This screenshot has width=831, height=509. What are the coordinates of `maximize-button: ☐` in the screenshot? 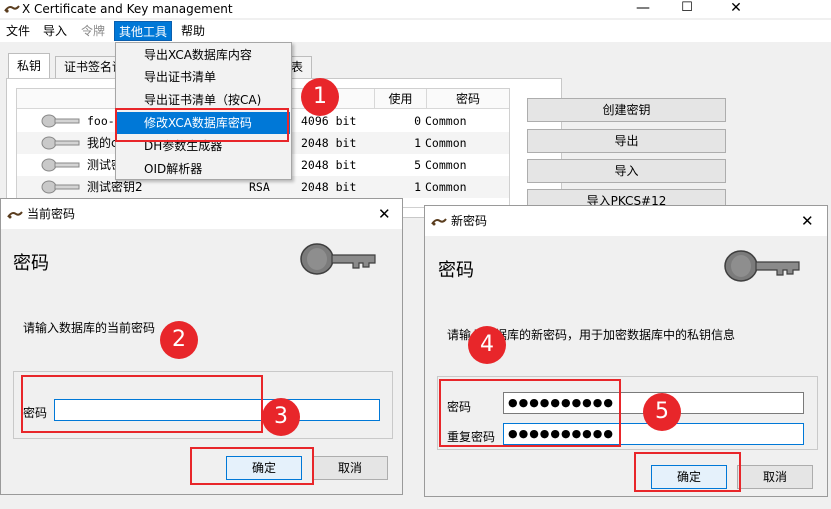 It's located at (687, 9).